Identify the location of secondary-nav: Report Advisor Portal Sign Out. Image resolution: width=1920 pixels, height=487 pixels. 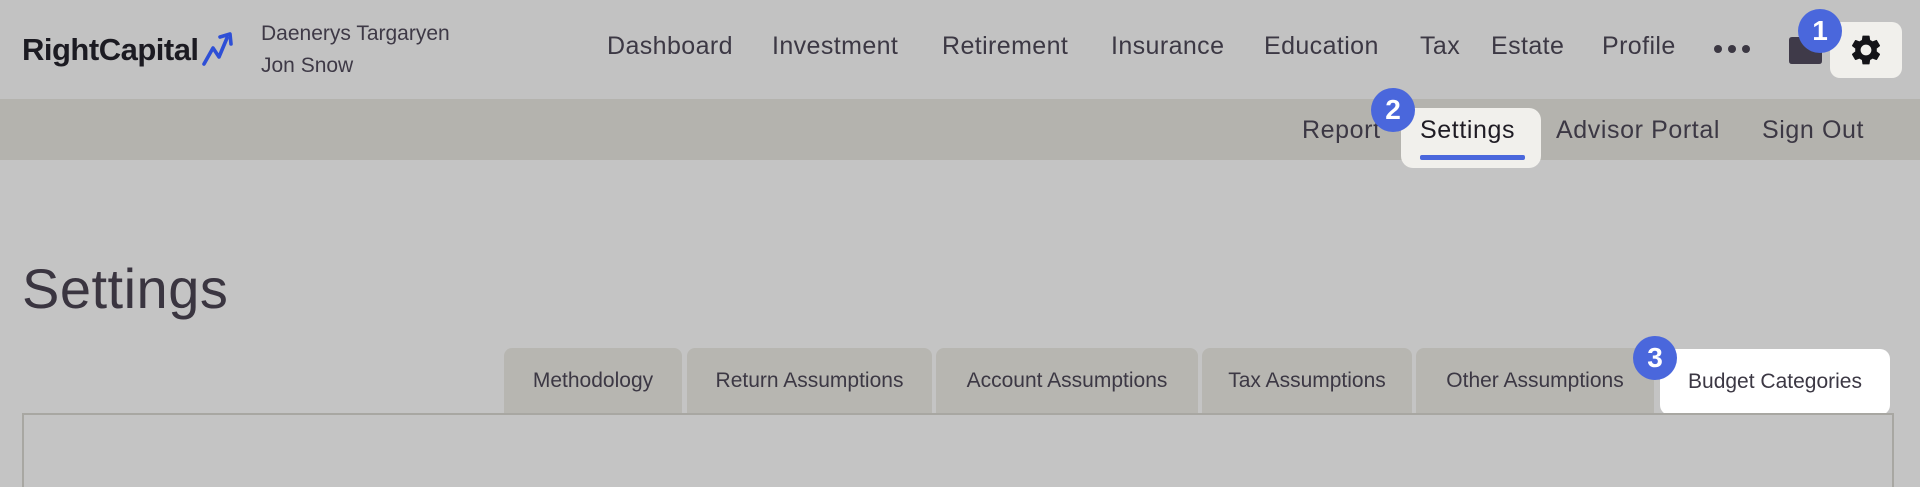
(960, 129).